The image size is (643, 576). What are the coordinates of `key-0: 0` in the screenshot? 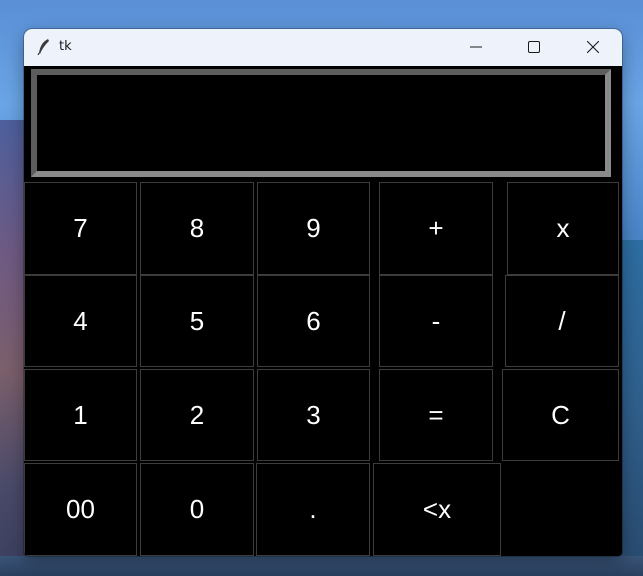 It's located at (197, 509).